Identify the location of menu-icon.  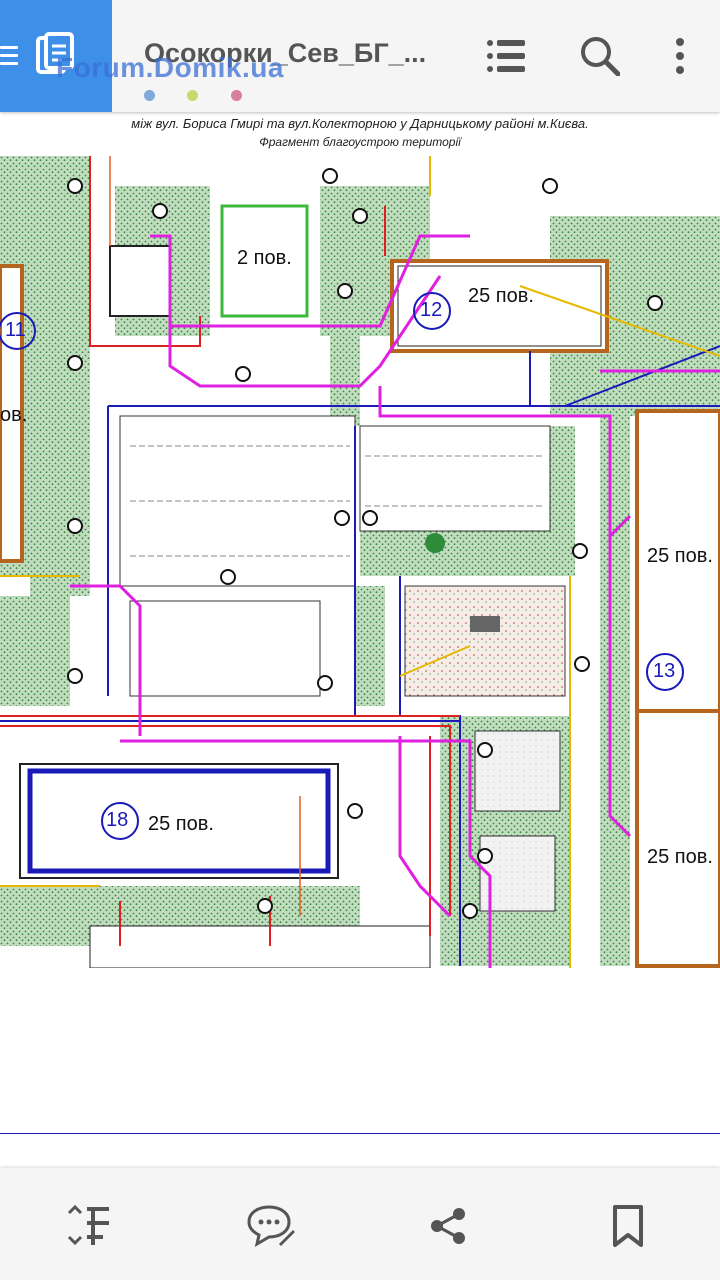
(9, 58).